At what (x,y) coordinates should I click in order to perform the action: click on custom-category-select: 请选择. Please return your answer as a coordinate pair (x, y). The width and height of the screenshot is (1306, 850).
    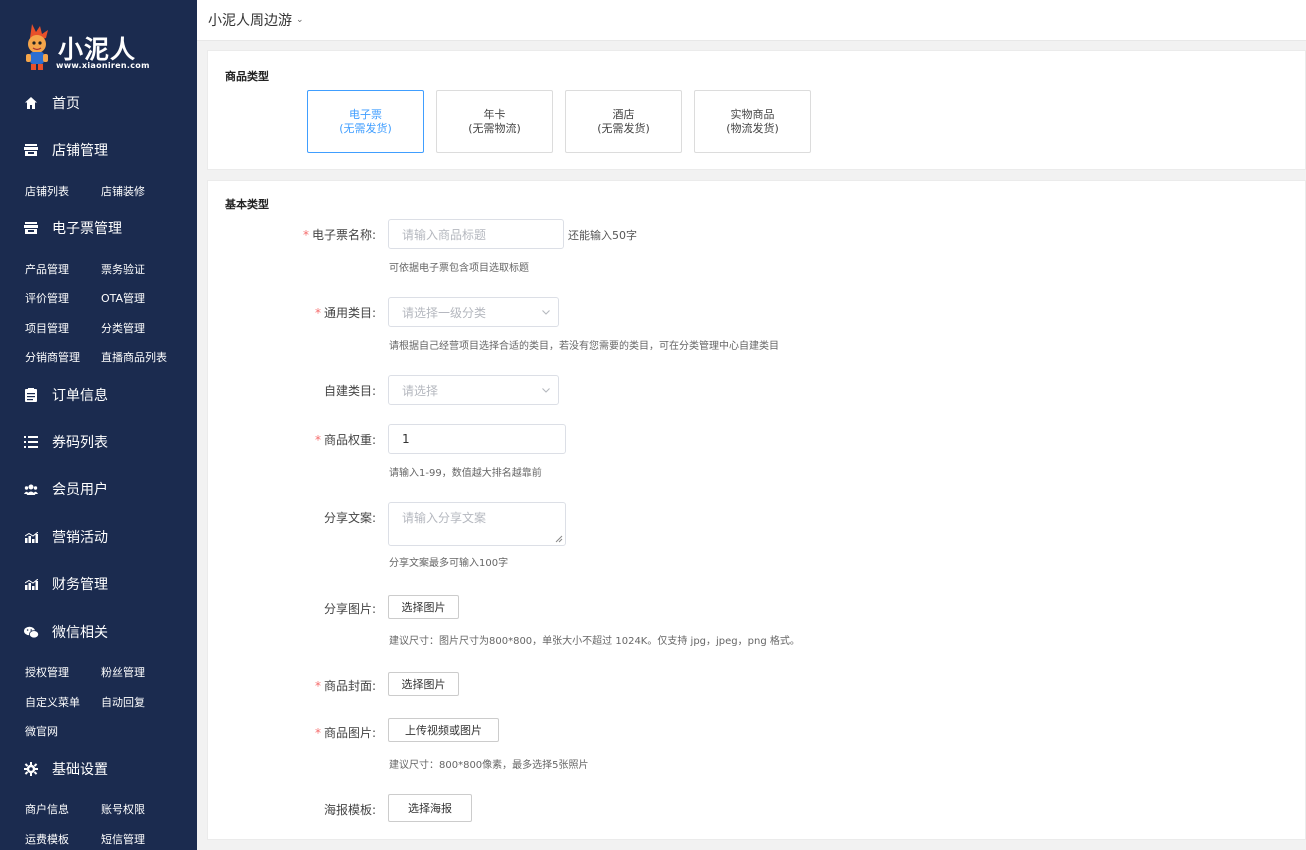
    Looking at the image, I should click on (473, 390).